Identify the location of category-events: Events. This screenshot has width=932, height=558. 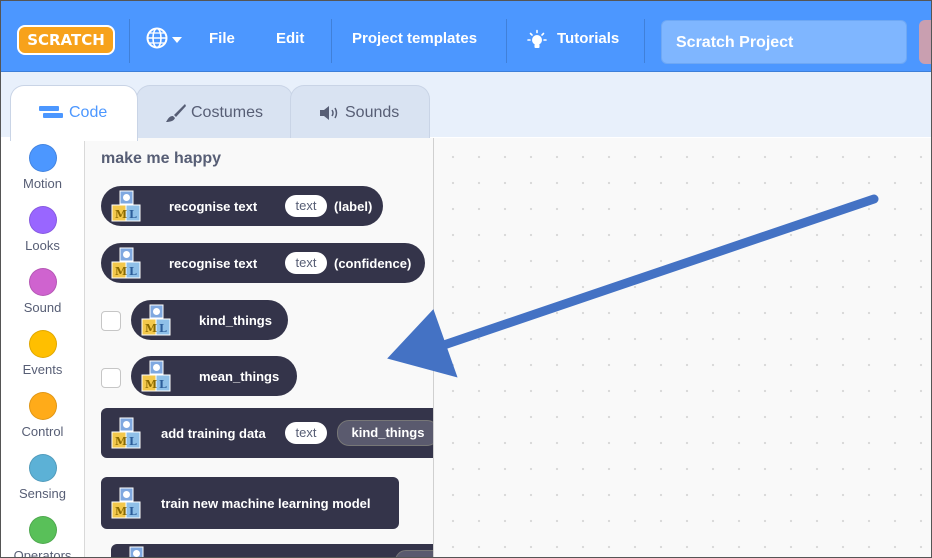
(42, 353).